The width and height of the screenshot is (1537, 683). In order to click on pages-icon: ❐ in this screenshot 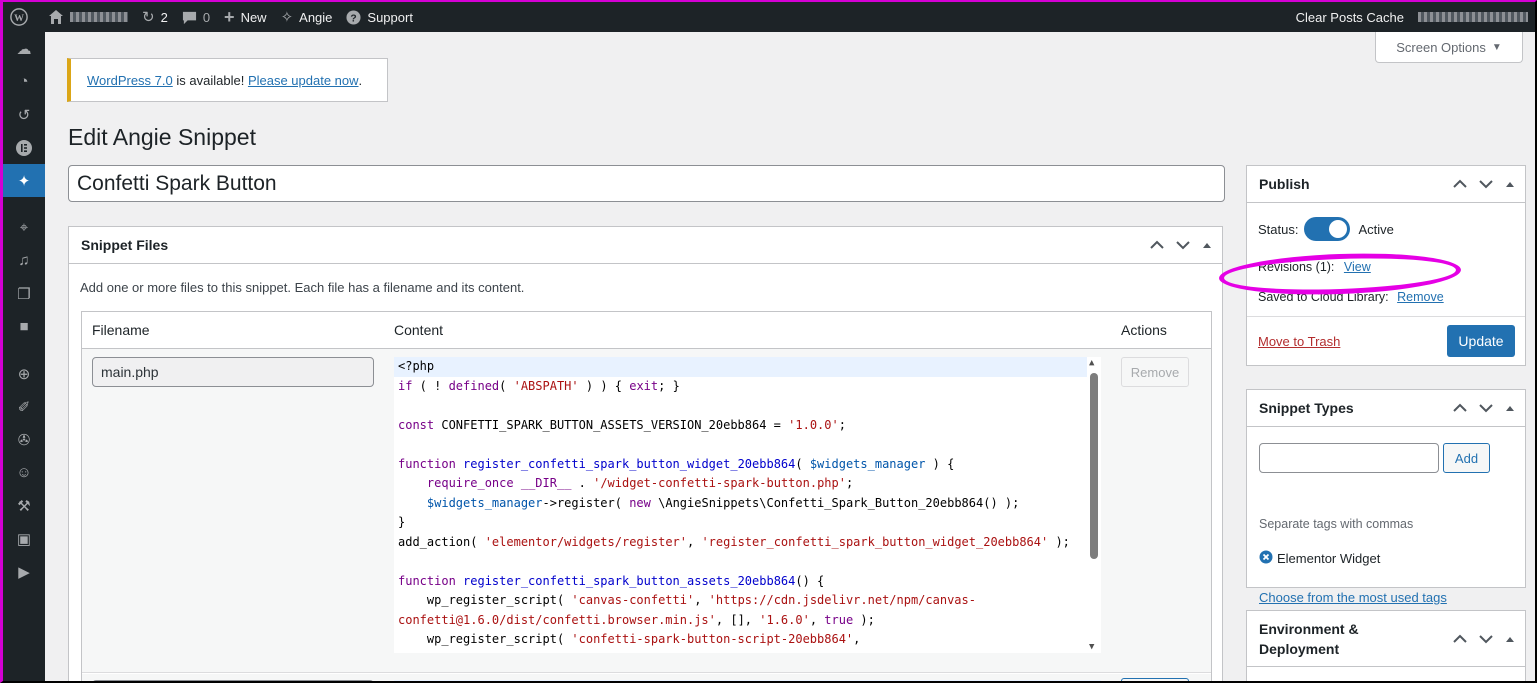, I will do `click(24, 293)`.